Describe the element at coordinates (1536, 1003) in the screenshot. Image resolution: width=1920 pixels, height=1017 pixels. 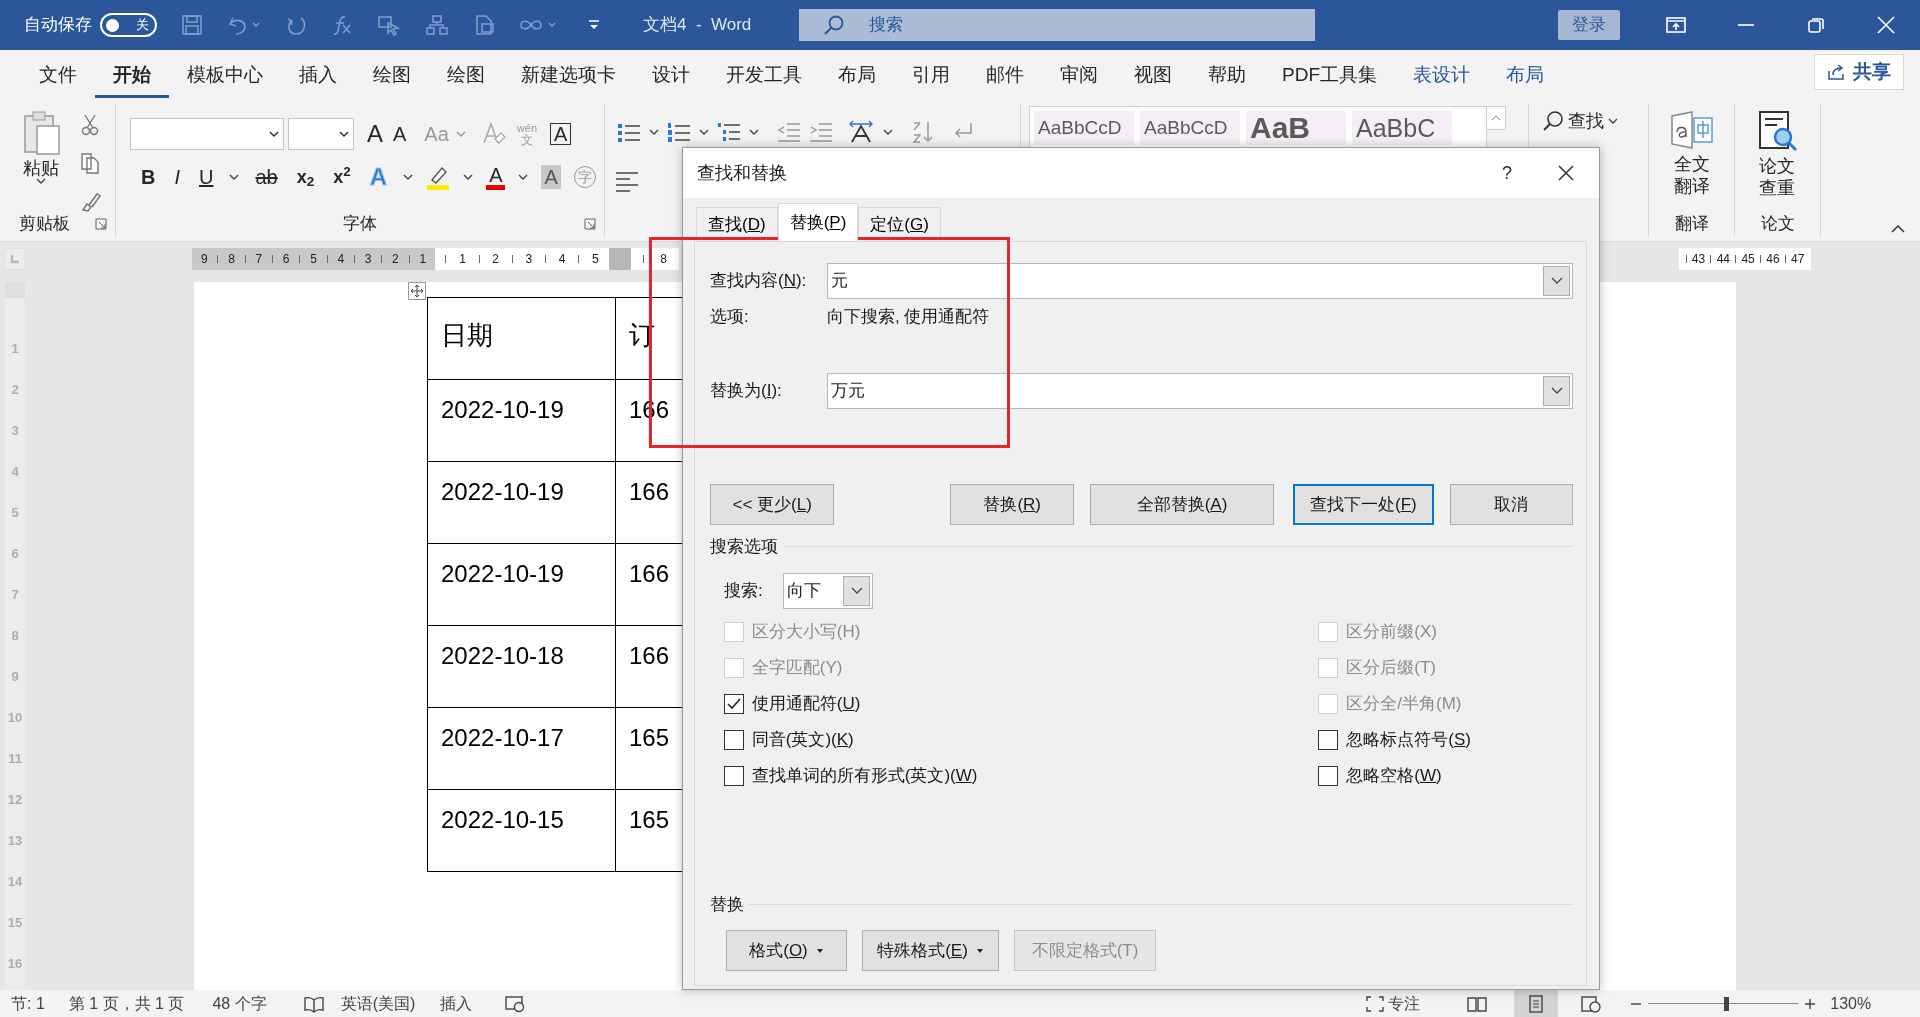
I see `print-layout-button` at that location.